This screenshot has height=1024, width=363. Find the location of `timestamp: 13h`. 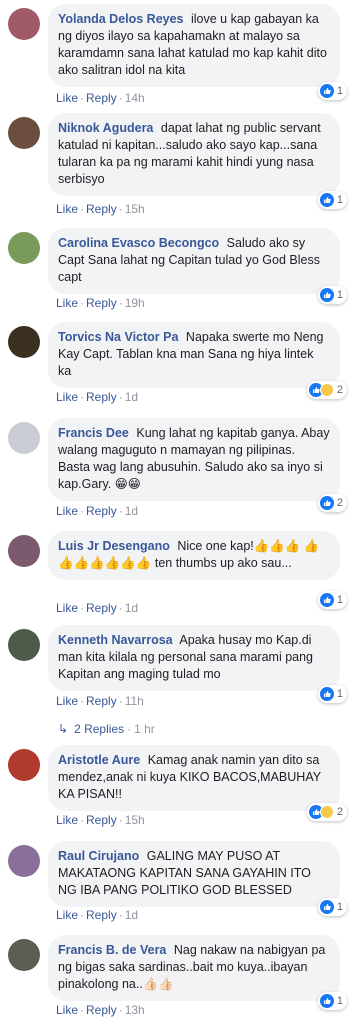

timestamp: 13h is located at coordinates (135, 1010).